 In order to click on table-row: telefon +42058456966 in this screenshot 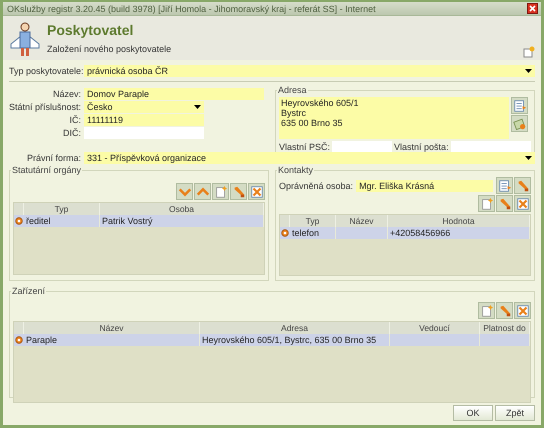, I will do `click(405, 233)`.